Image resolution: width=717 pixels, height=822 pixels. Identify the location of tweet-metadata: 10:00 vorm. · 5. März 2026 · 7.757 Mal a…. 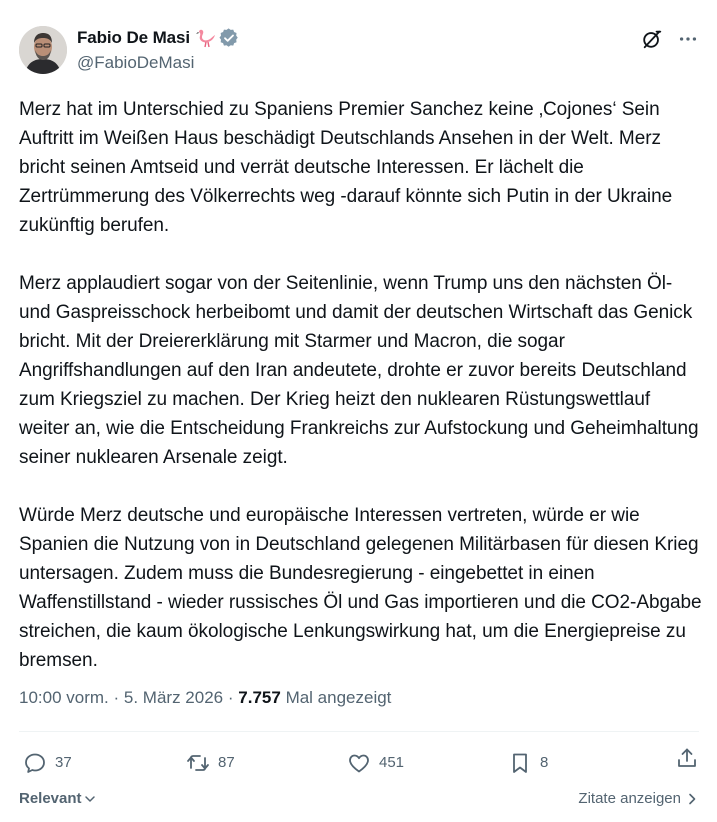
(205, 698).